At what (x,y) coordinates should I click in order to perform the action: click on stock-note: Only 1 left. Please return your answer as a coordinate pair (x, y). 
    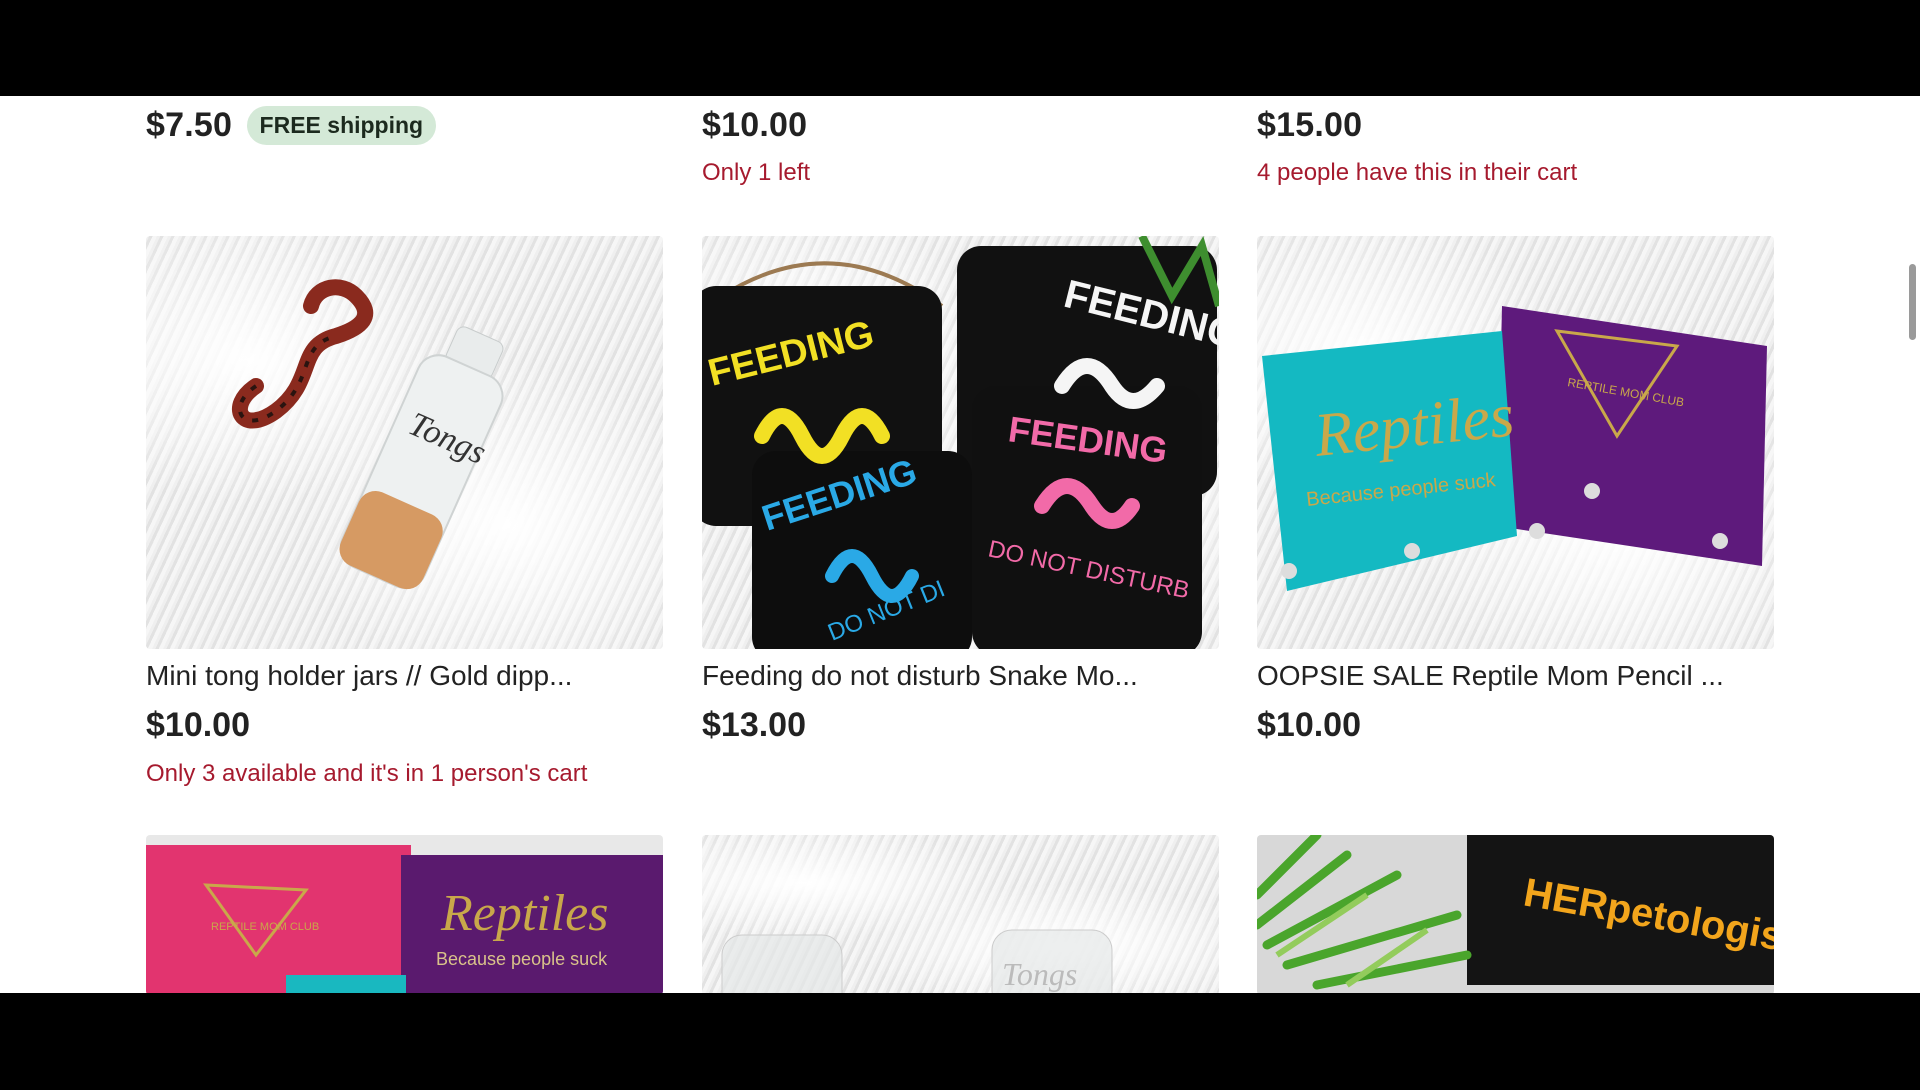
    Looking at the image, I should click on (756, 172).